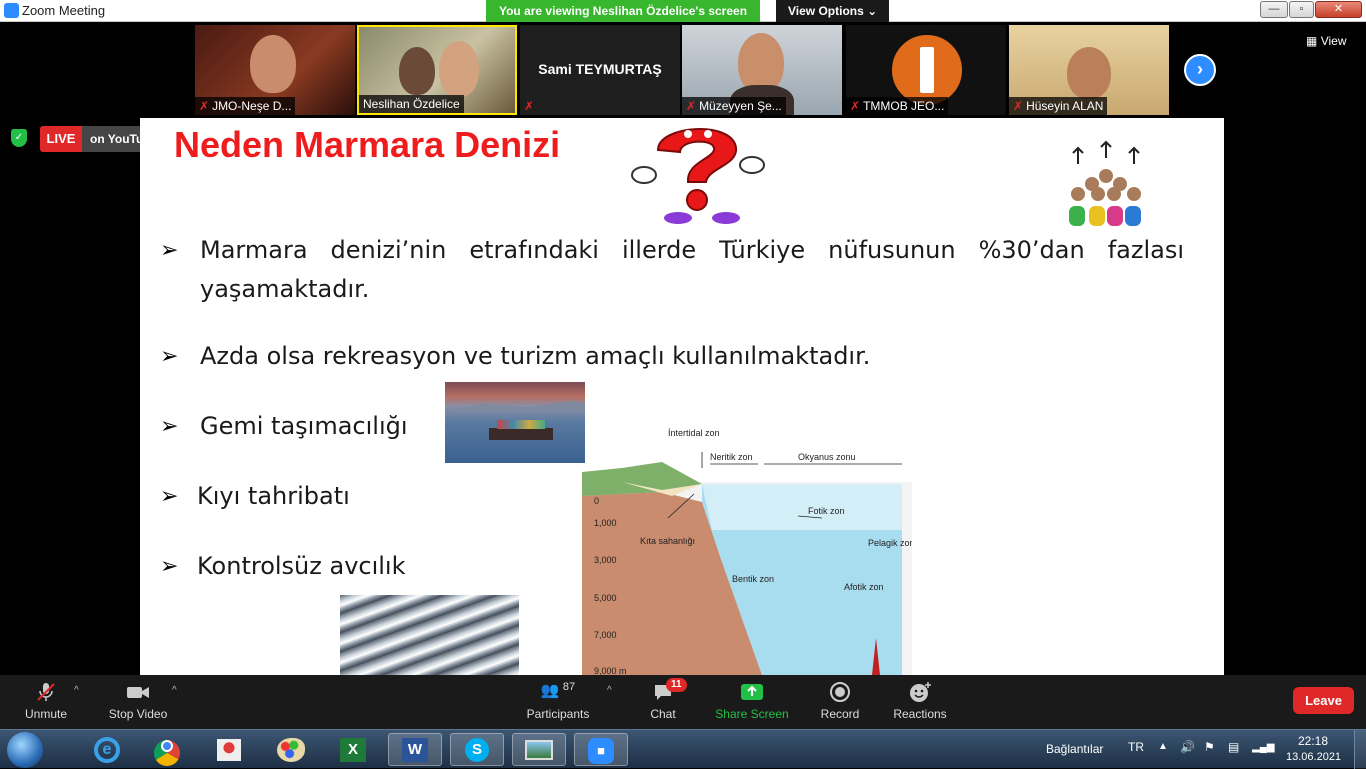 This screenshot has height=769, width=1366. I want to click on share-screen-button: Share Screen, so click(752, 701).